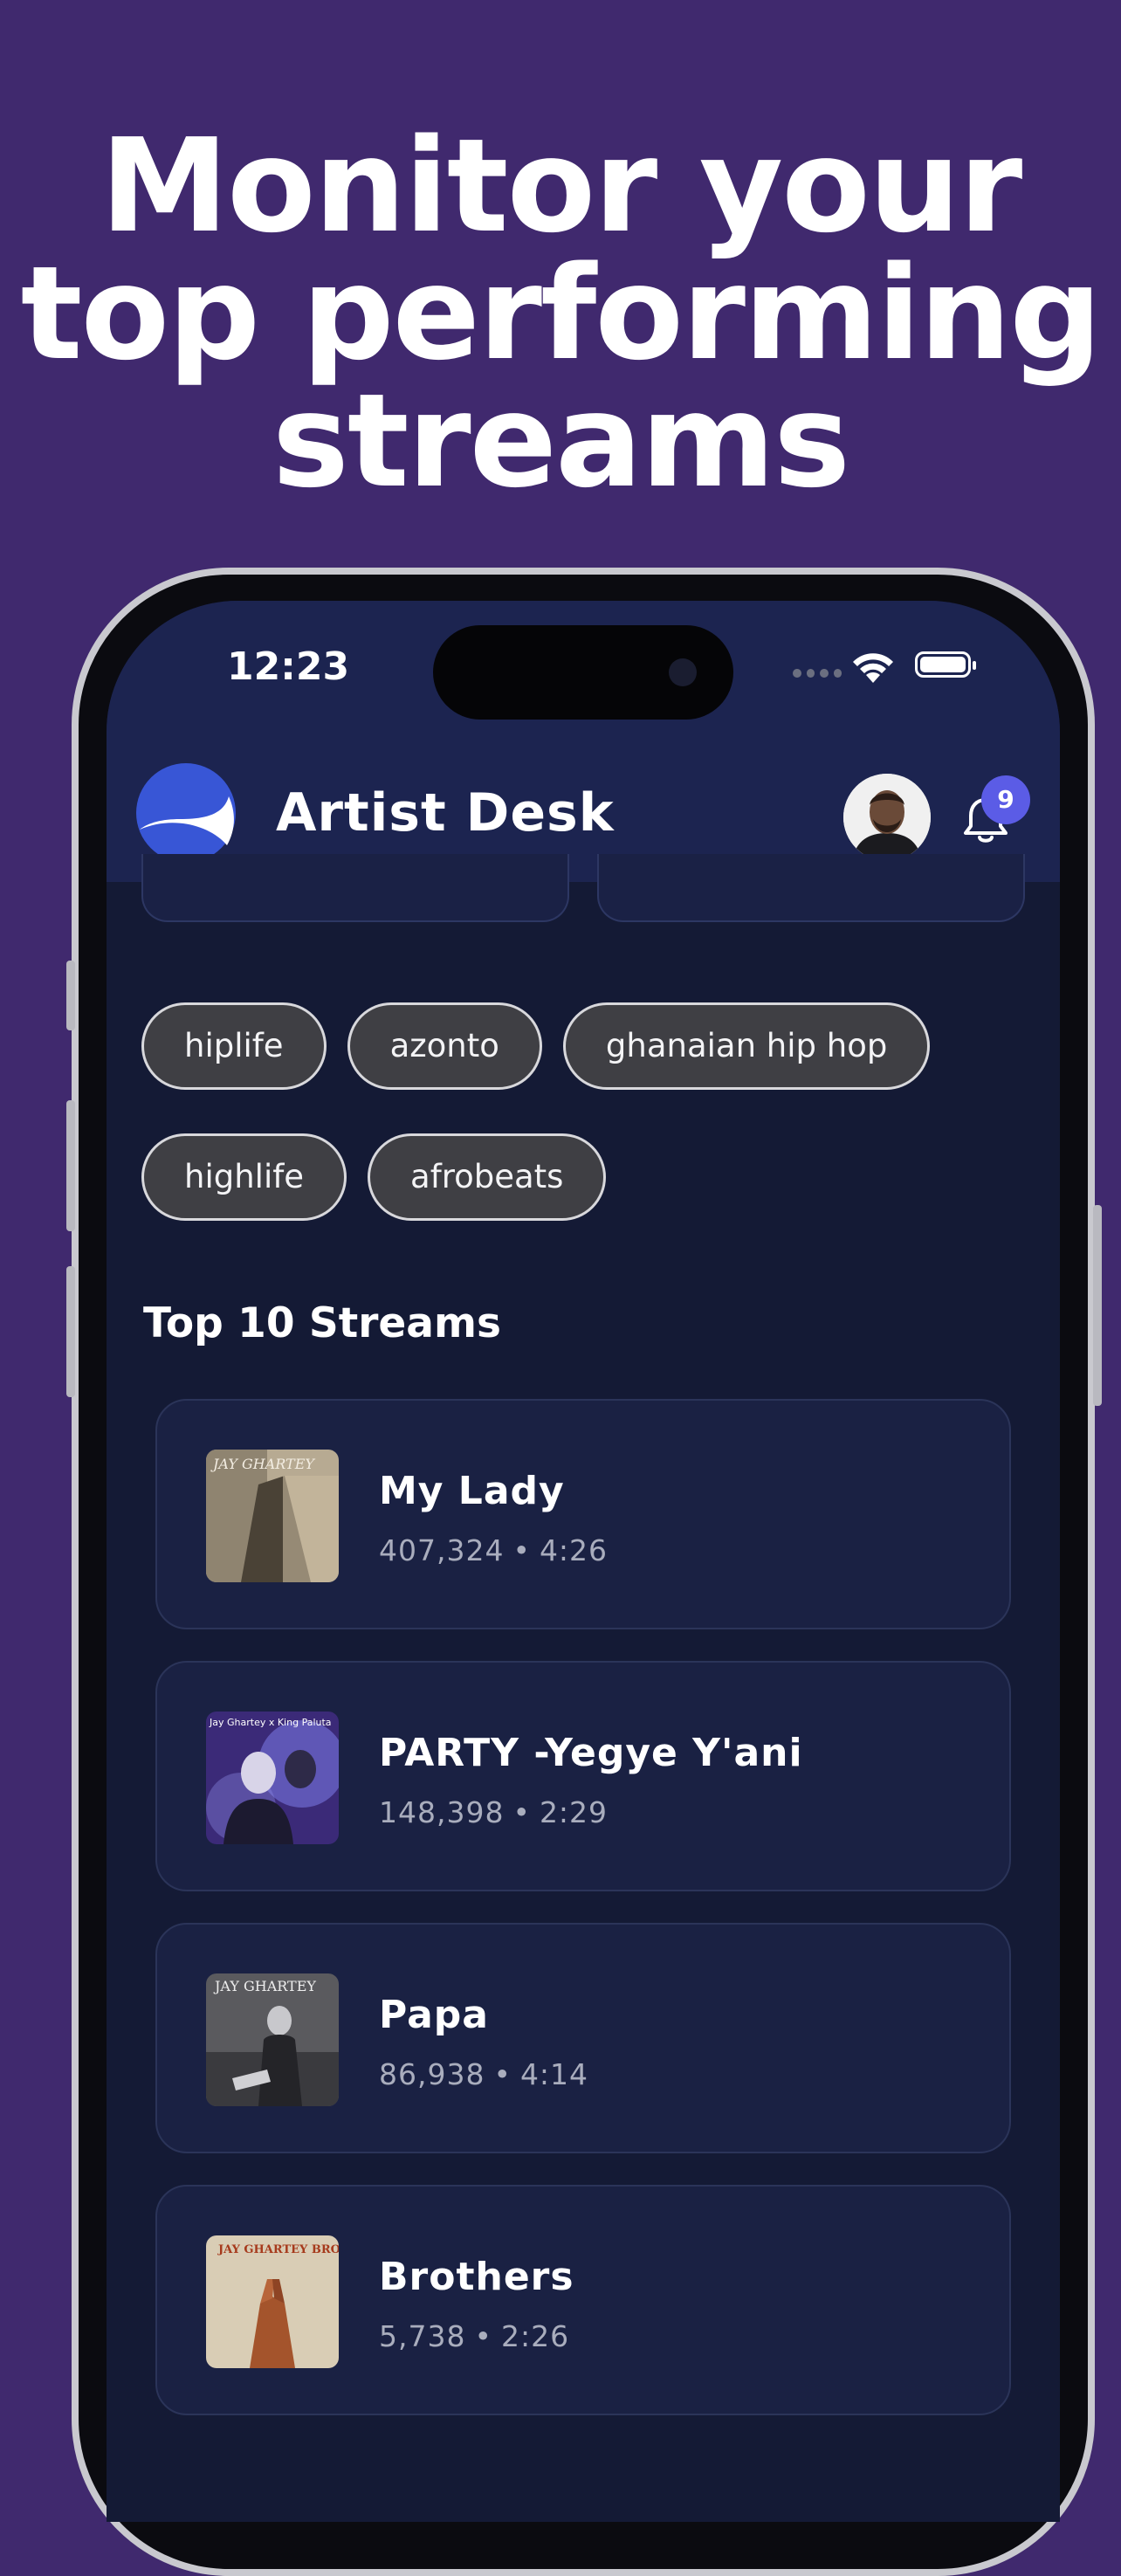 The image size is (1121, 2576). I want to click on summary-card-left, so click(355, 888).